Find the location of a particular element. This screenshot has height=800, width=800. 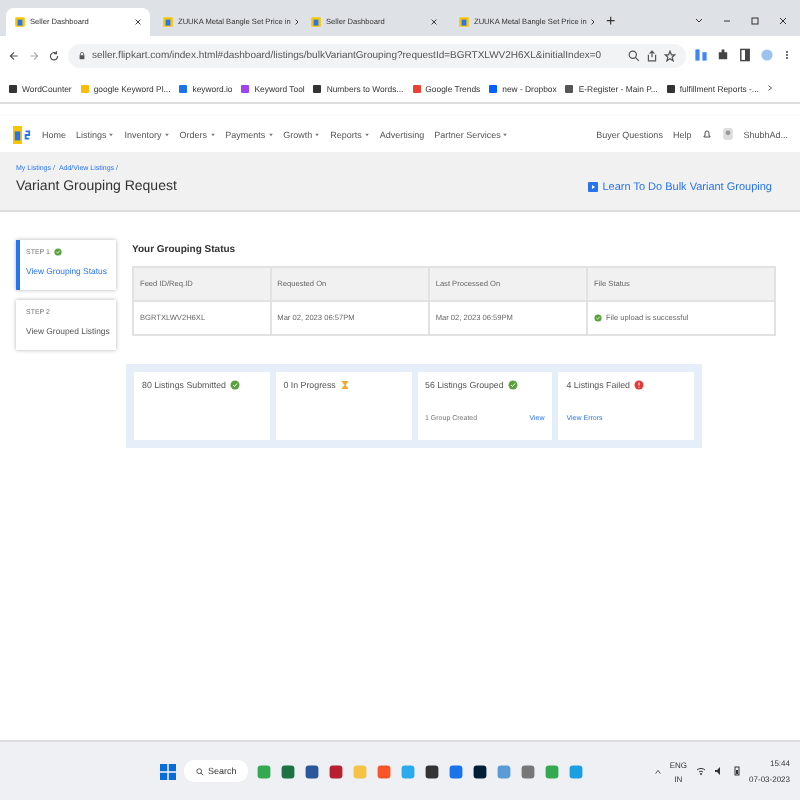

error-icon is located at coordinates (638, 385).